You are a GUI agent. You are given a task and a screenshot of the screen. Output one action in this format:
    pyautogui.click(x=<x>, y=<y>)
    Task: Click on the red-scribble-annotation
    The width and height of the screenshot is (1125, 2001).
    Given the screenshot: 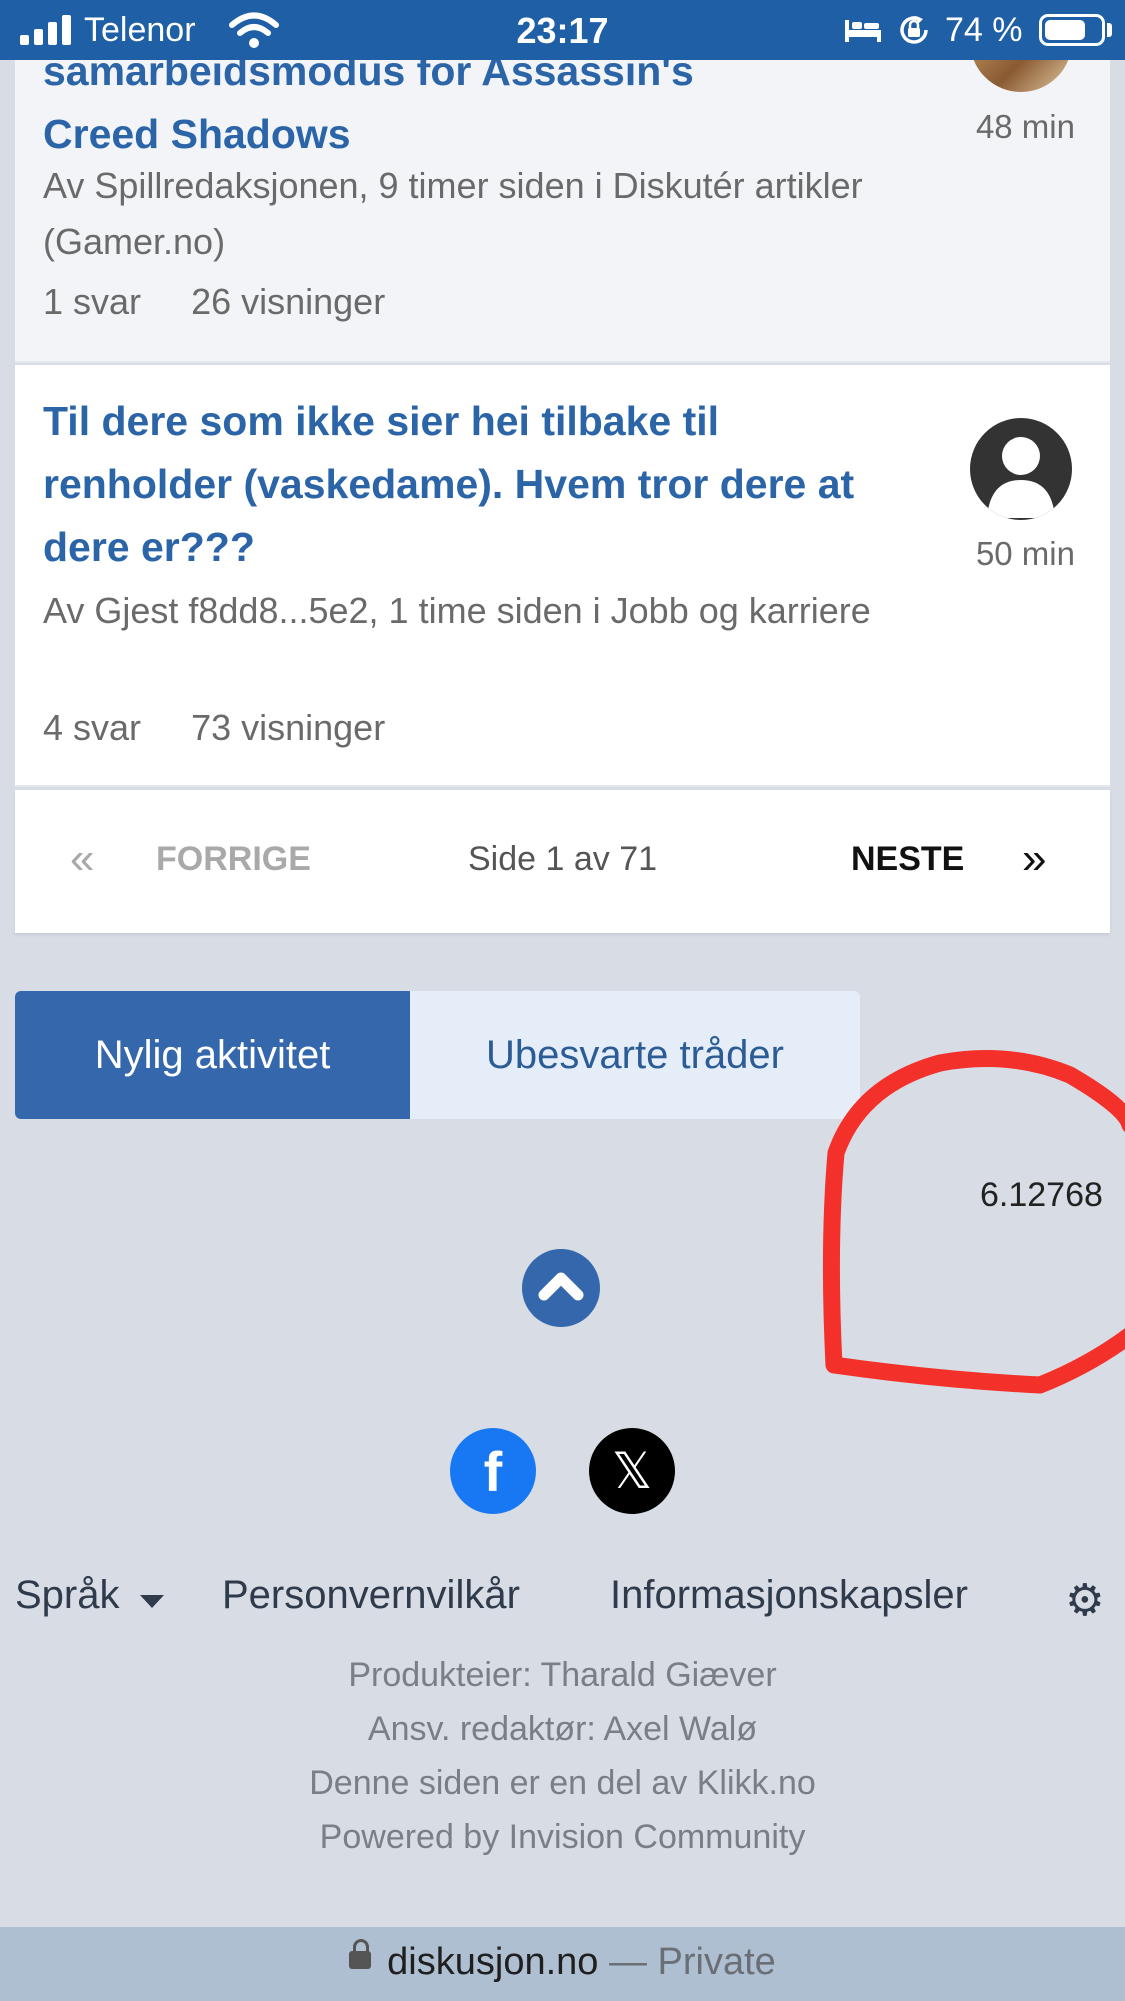 What is the action you would take?
    pyautogui.click(x=973, y=1222)
    